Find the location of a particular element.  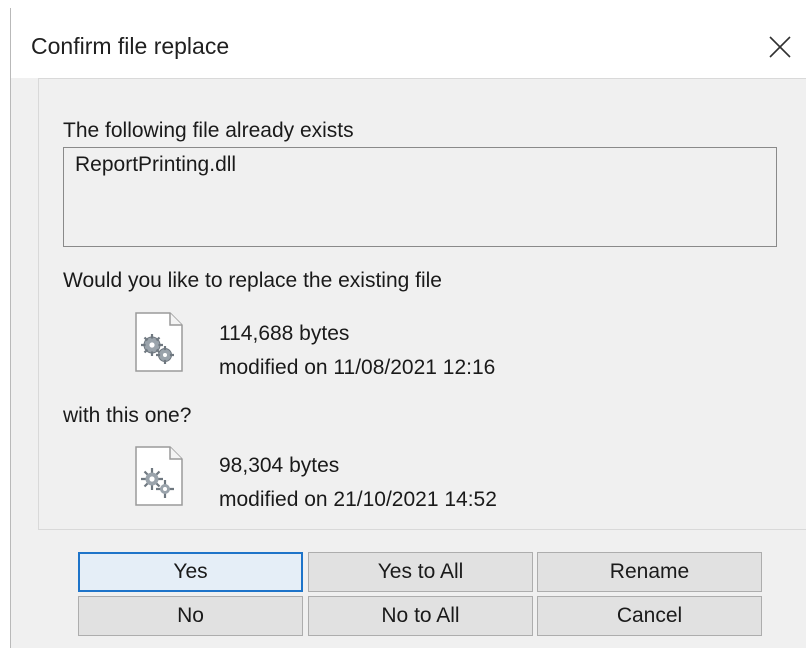

existing-file-size: 114,688 bytes is located at coordinates (284, 333).